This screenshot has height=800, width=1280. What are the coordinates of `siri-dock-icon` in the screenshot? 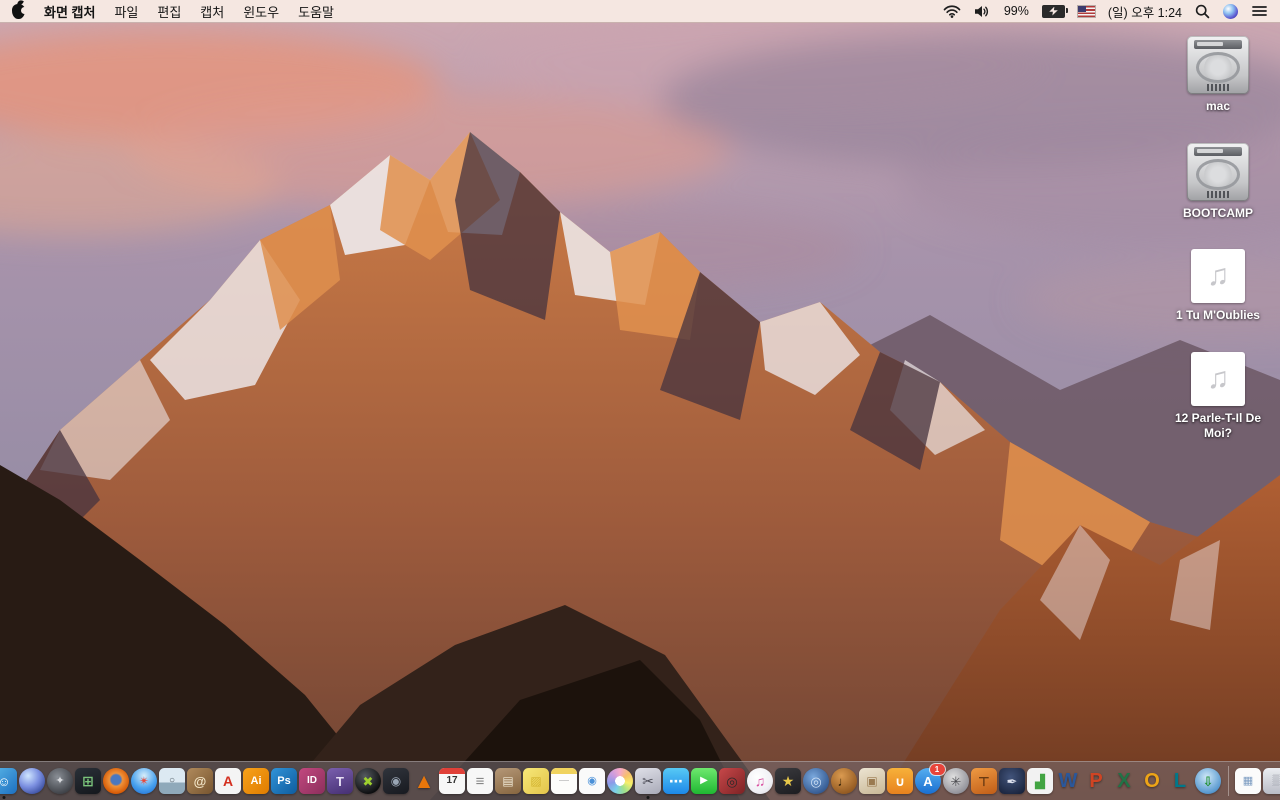 It's located at (32, 781).